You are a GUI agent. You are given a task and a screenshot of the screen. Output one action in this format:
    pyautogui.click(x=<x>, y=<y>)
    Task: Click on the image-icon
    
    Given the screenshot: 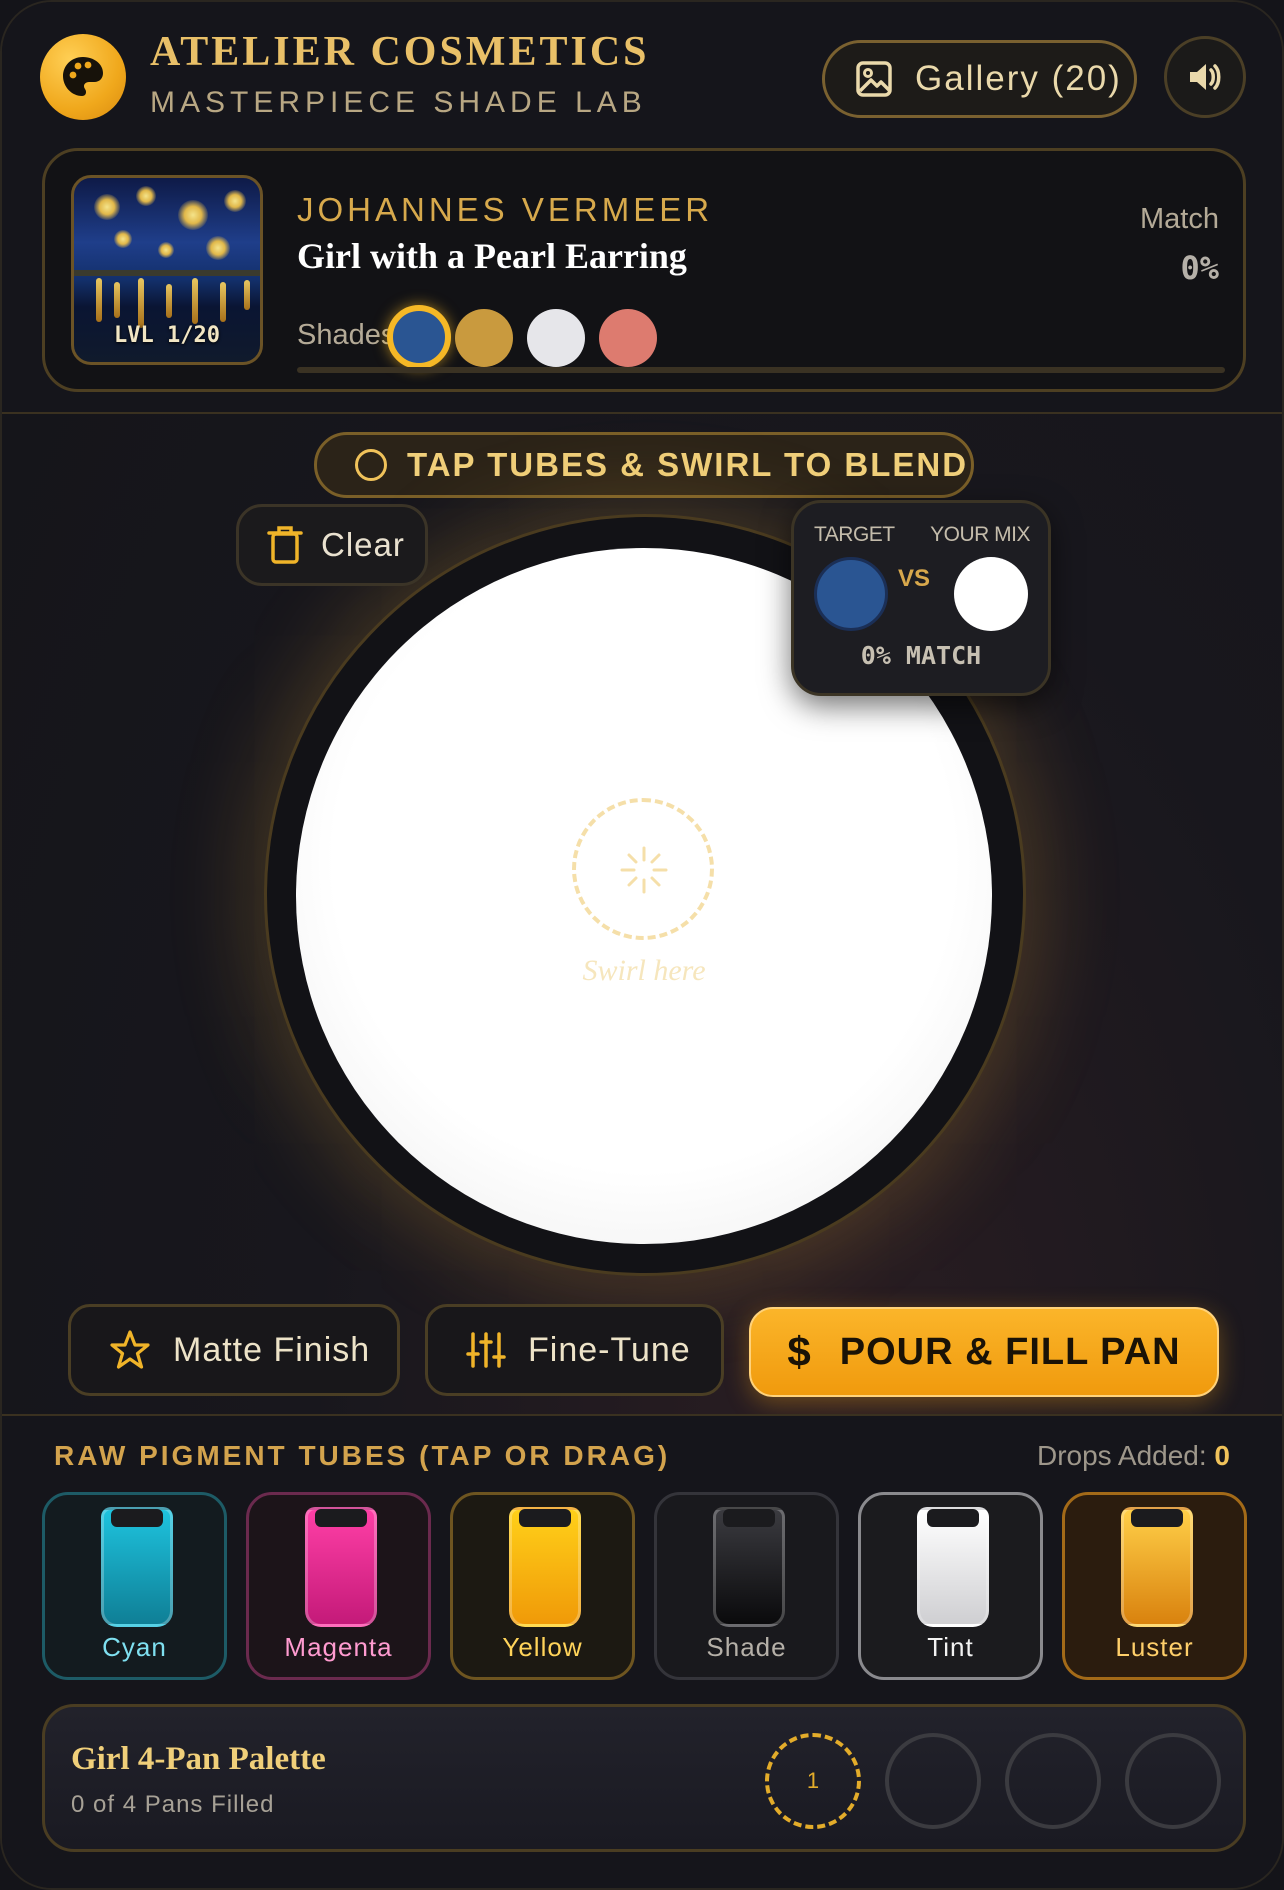 What is the action you would take?
    pyautogui.click(x=874, y=79)
    